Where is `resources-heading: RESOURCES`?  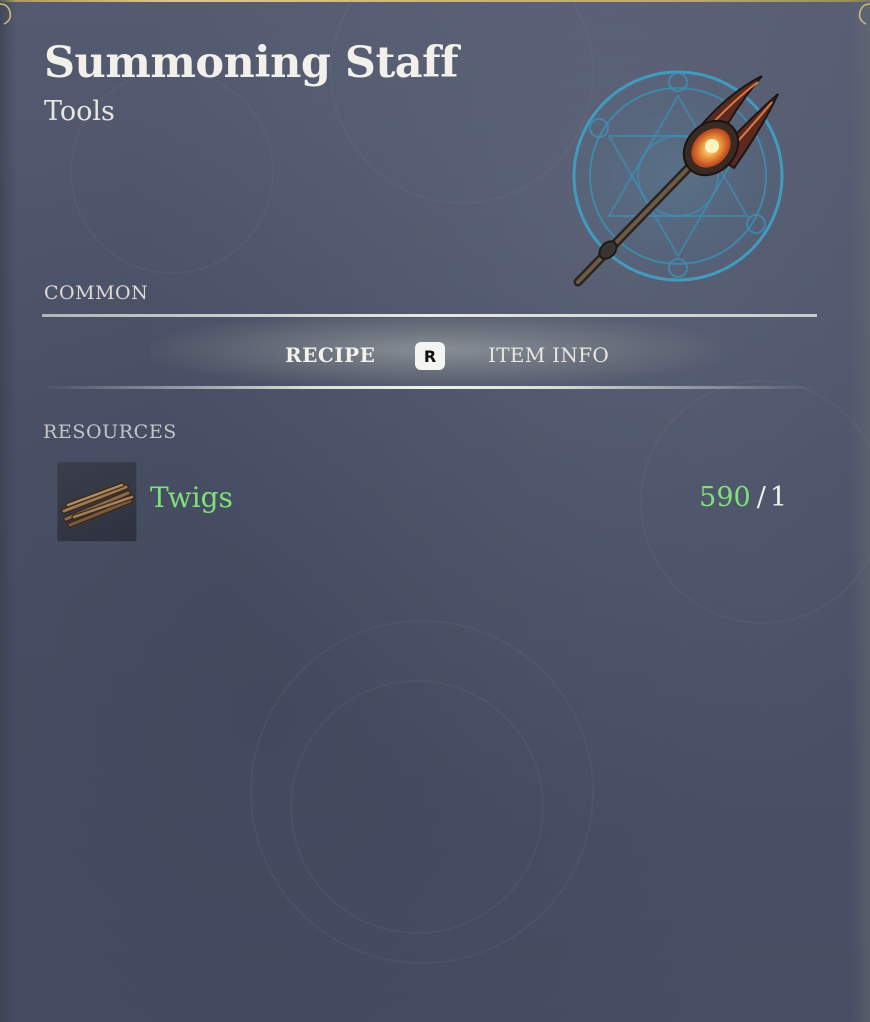 resources-heading: RESOURCES is located at coordinates (110, 432).